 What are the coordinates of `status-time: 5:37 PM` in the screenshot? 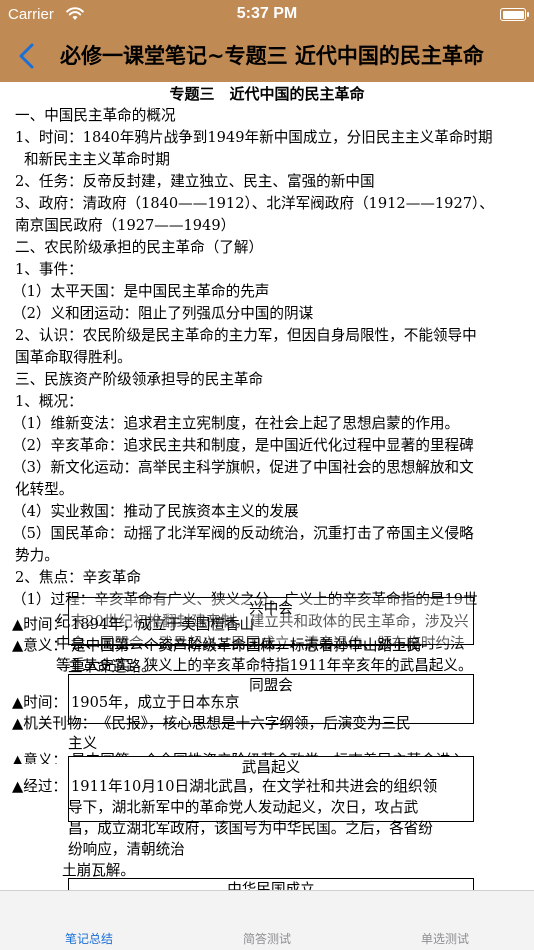 It's located at (267, 13).